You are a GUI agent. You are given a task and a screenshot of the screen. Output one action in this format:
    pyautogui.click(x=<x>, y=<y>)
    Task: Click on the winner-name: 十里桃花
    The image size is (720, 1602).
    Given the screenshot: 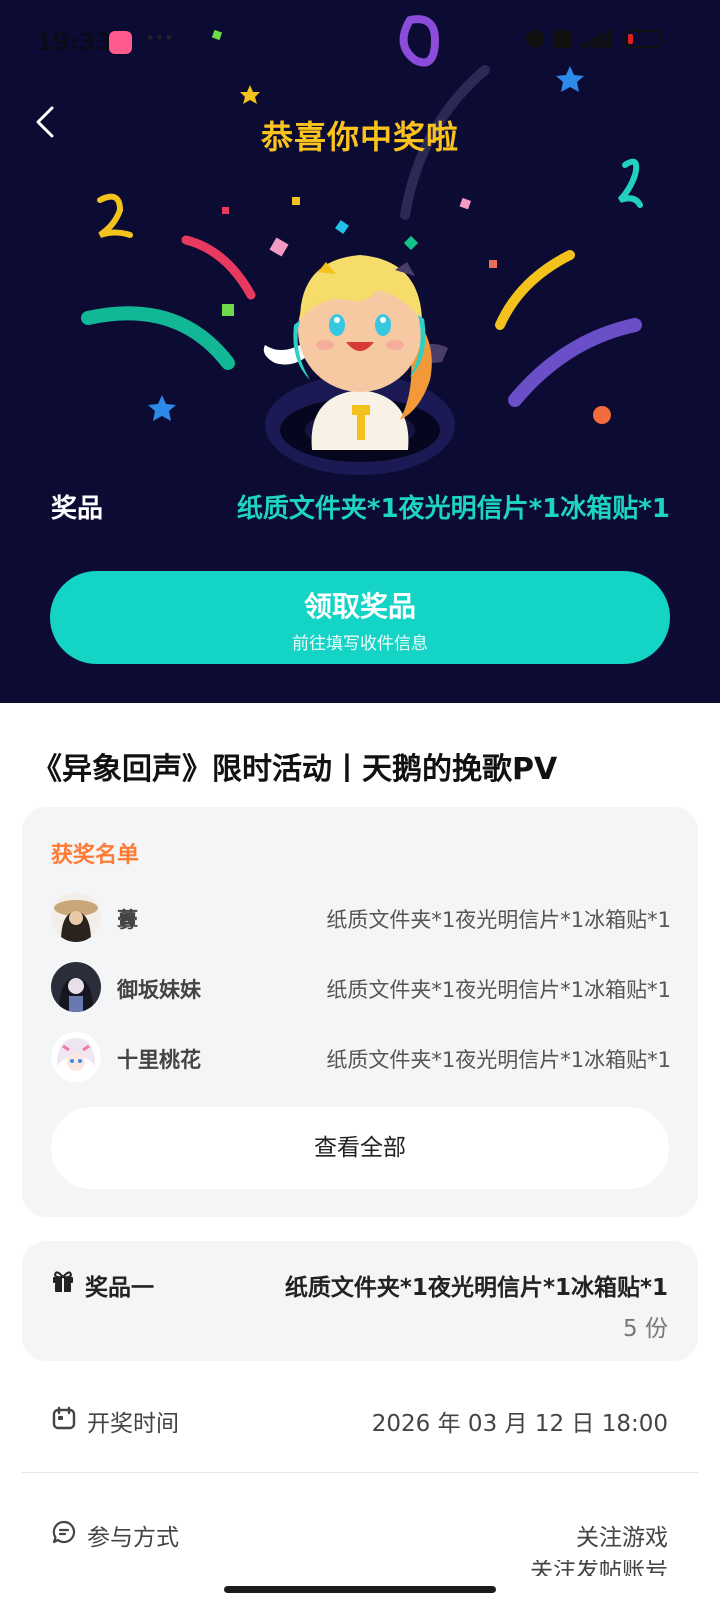 What is the action you would take?
    pyautogui.click(x=159, y=1060)
    